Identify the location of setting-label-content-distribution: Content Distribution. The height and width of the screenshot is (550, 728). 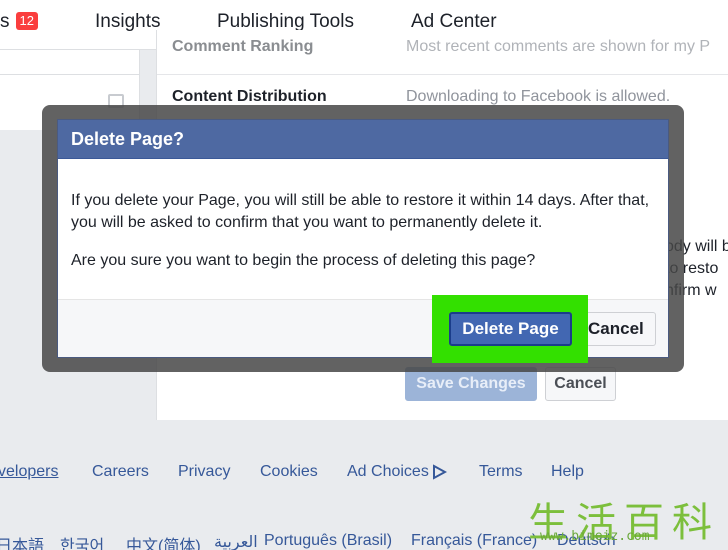
(249, 97).